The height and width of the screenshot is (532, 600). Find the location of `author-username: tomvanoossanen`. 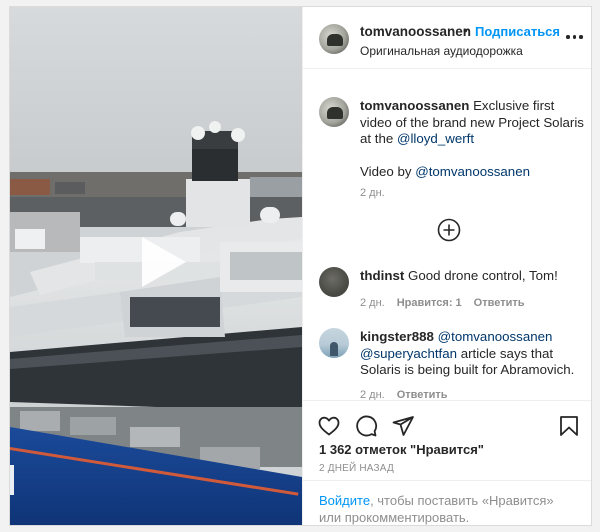

author-username: tomvanoossanen is located at coordinates (415, 31).